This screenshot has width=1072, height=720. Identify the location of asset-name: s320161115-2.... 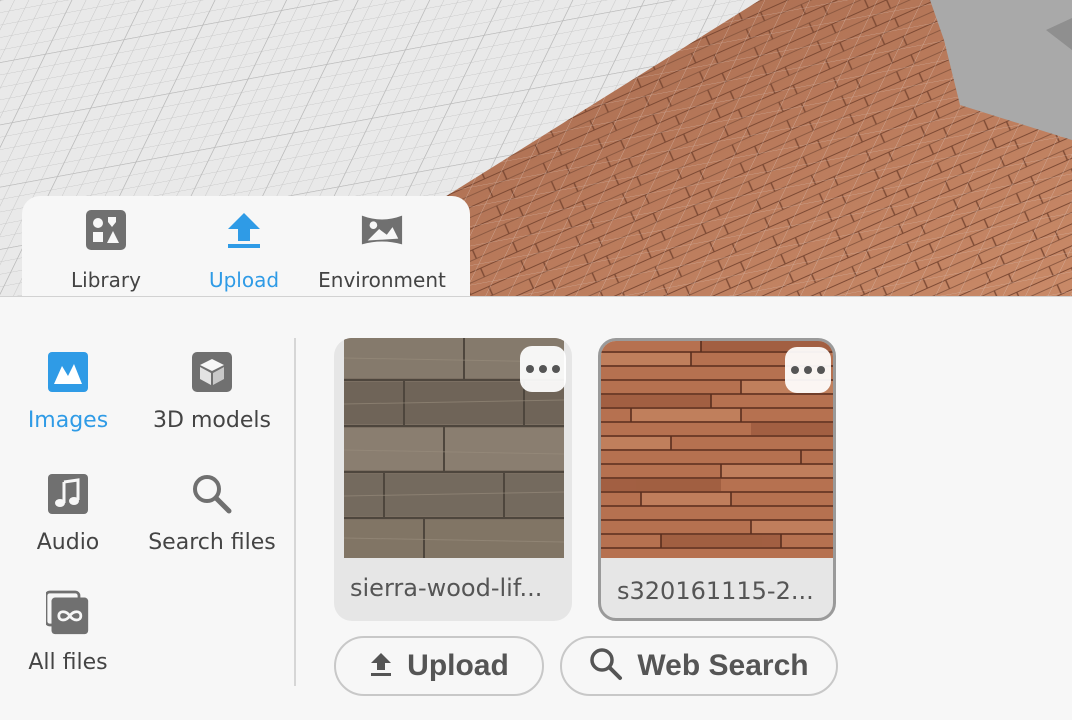
(715, 591).